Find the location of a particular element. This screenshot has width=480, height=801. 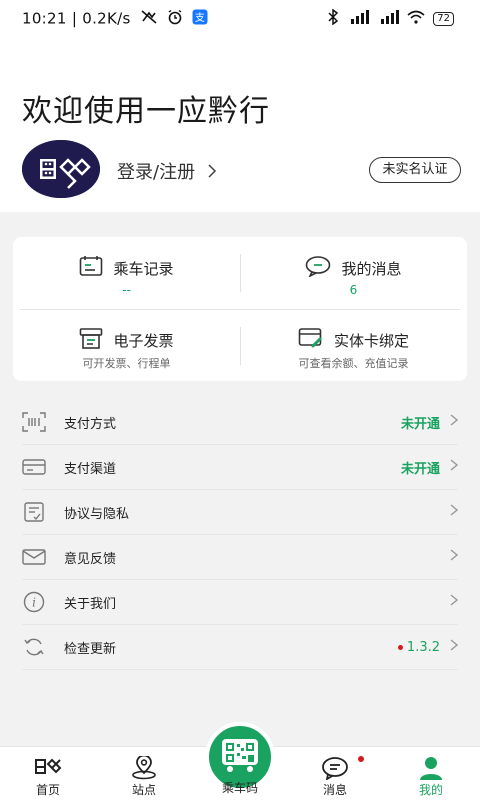

info-icon: i is located at coordinates (34, 602).